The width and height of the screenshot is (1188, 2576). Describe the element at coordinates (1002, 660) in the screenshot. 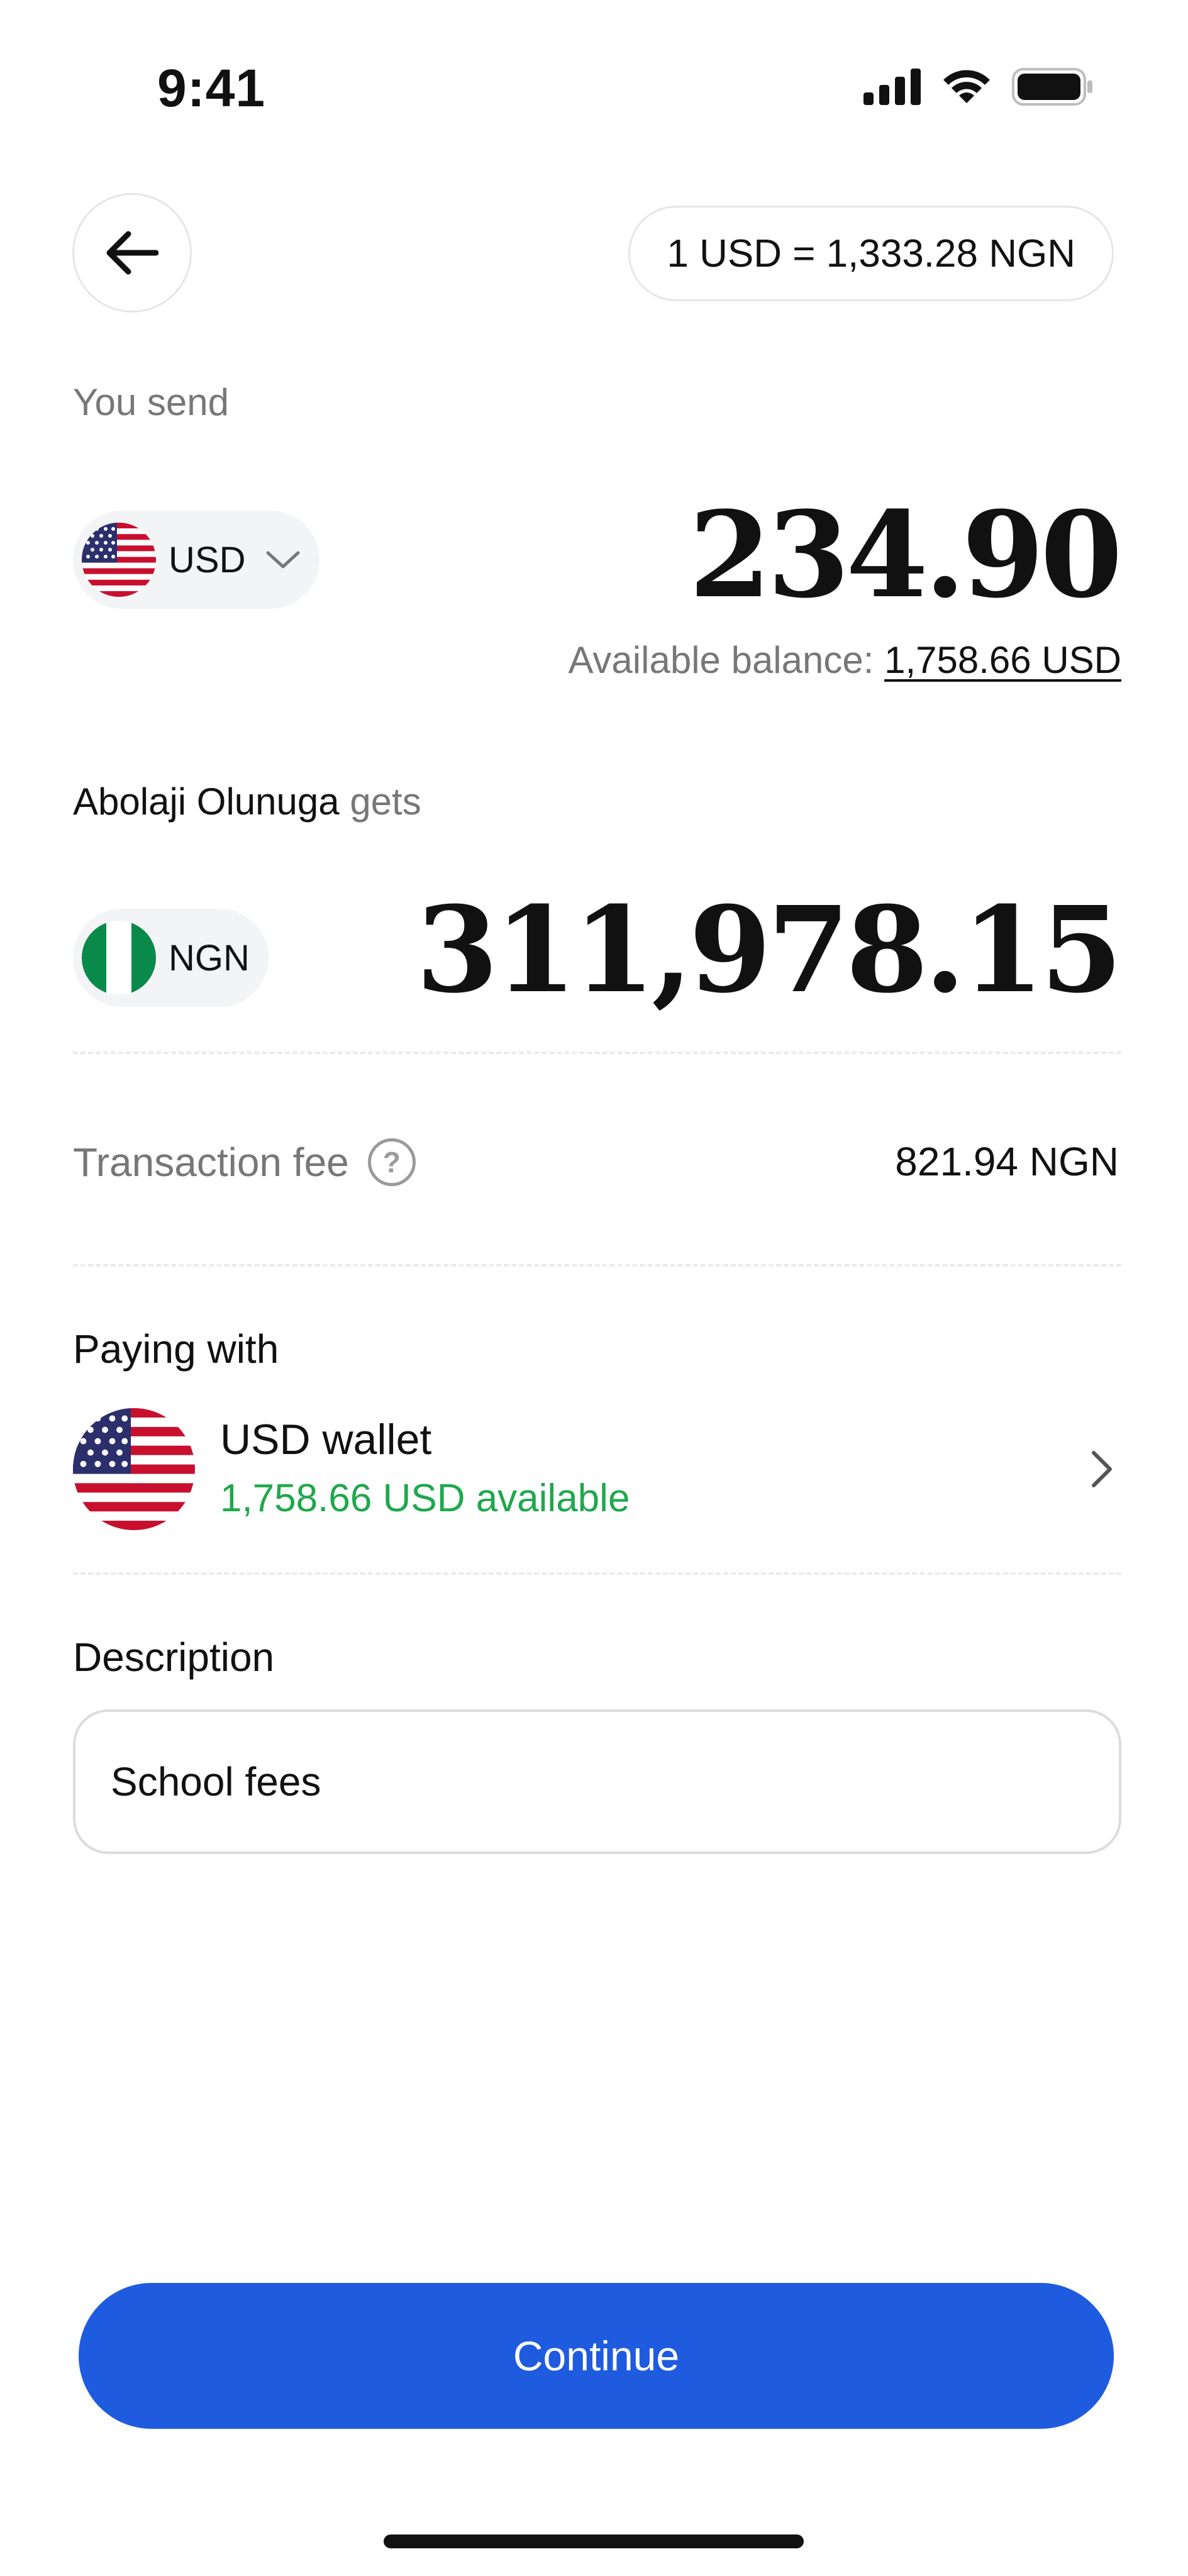

I see `balance-value-link: 1,758.66 USD` at that location.